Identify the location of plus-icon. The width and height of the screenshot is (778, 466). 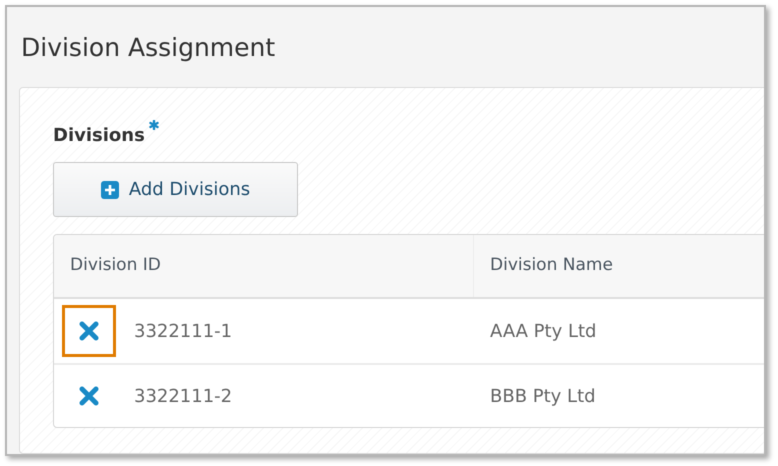
(109, 189).